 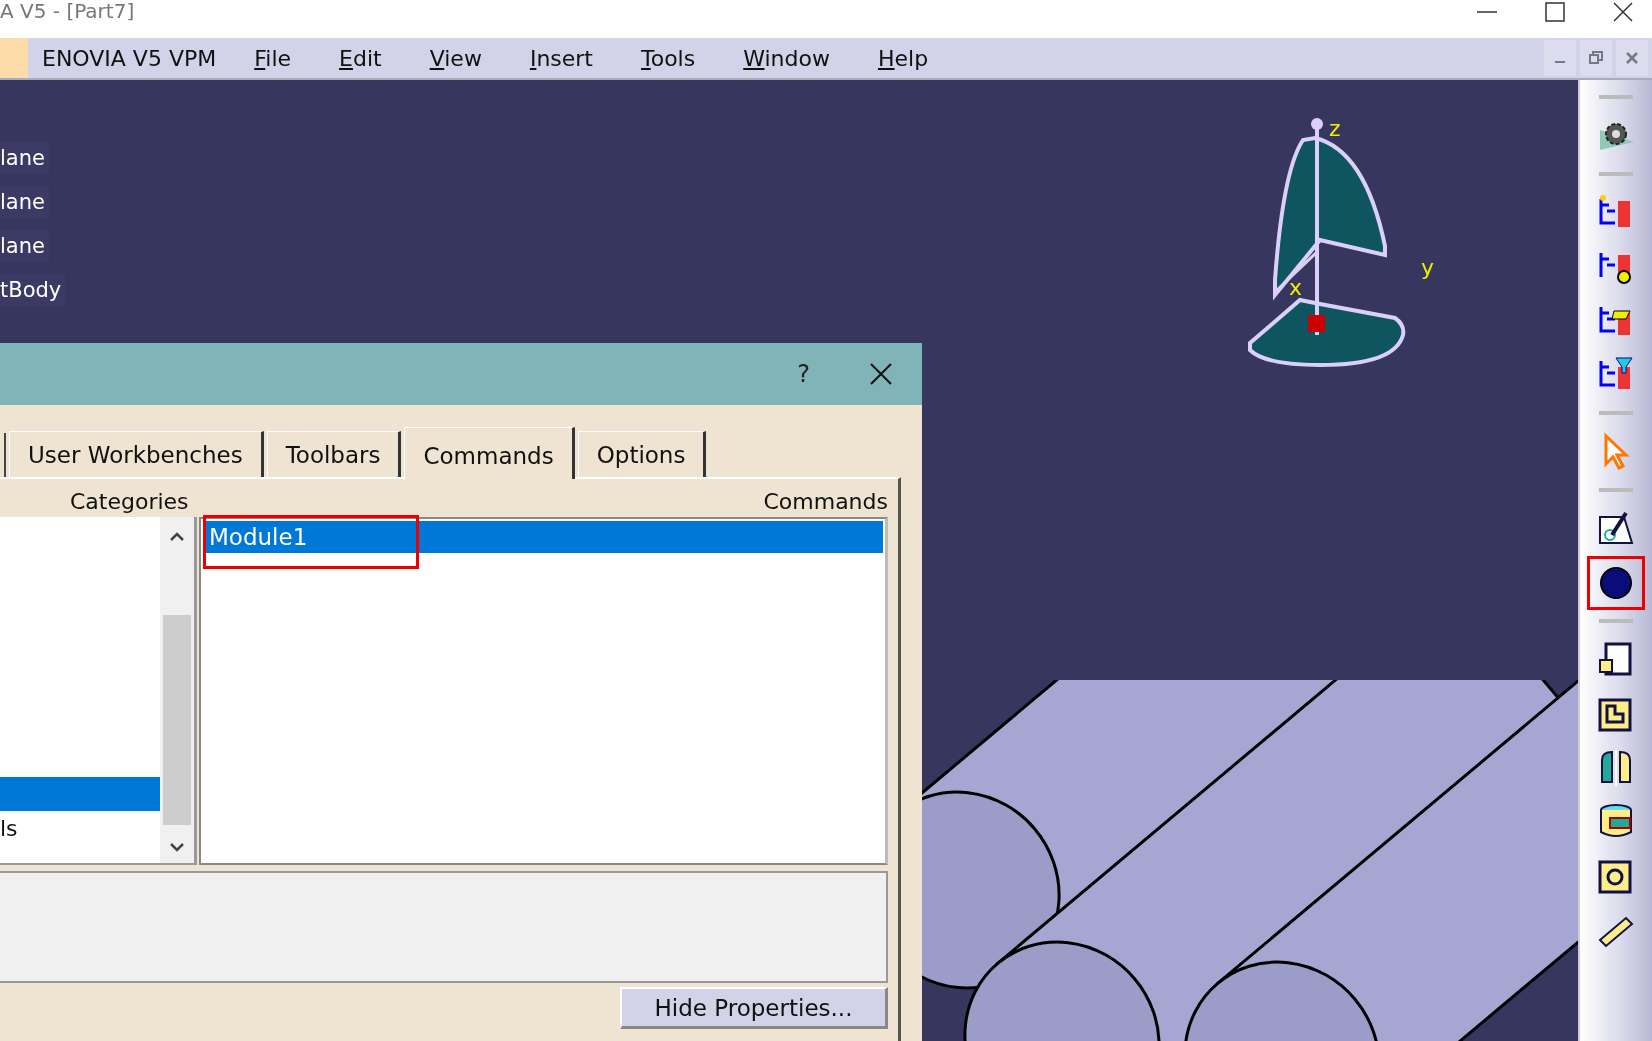 I want to click on tab: Commands, so click(x=489, y=453).